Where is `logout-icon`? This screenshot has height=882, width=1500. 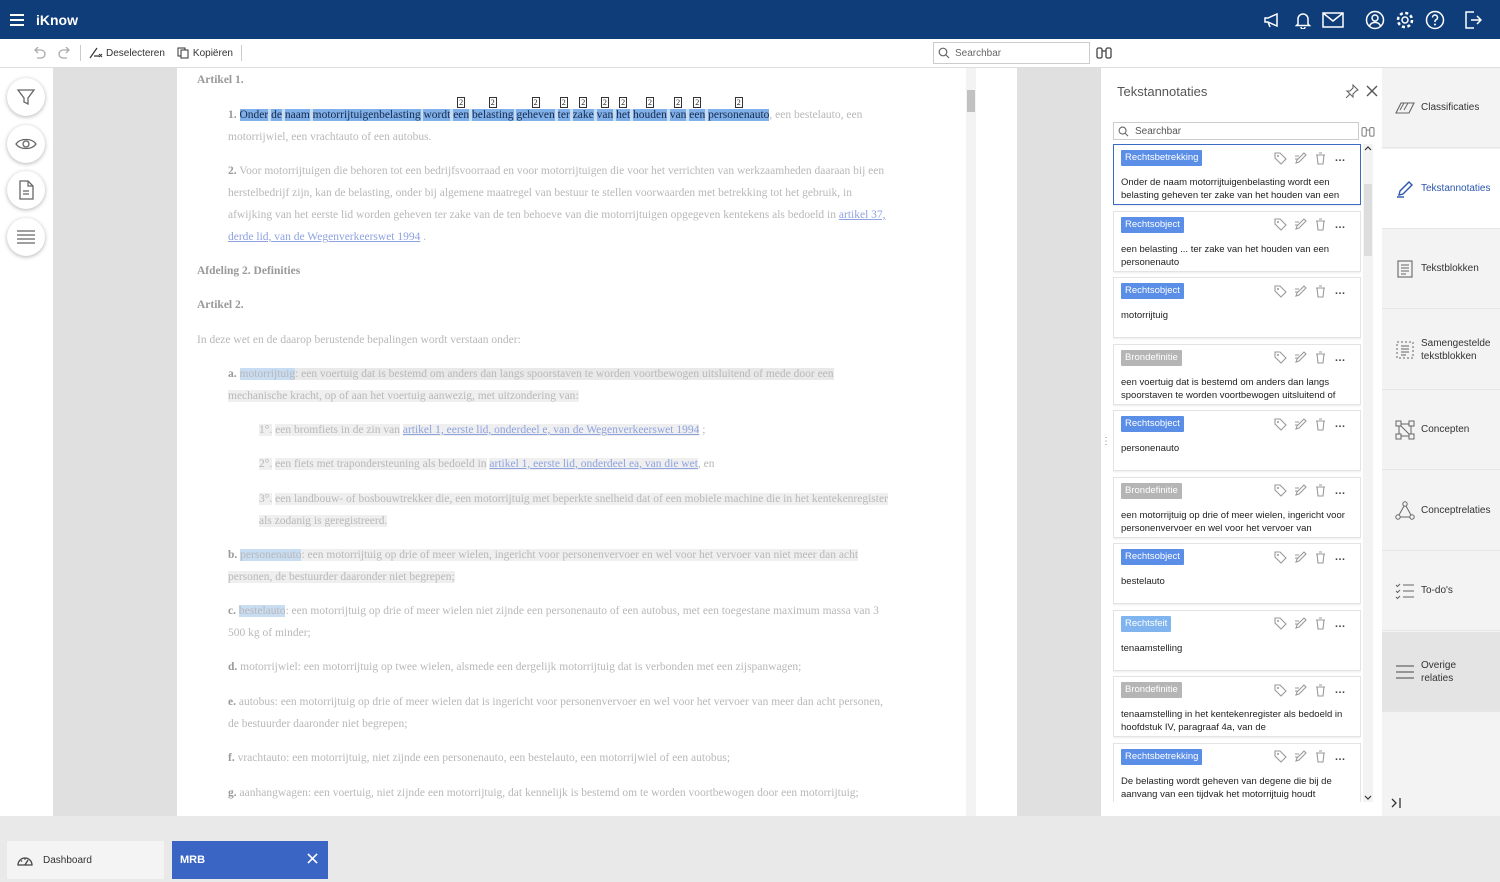 logout-icon is located at coordinates (1473, 20).